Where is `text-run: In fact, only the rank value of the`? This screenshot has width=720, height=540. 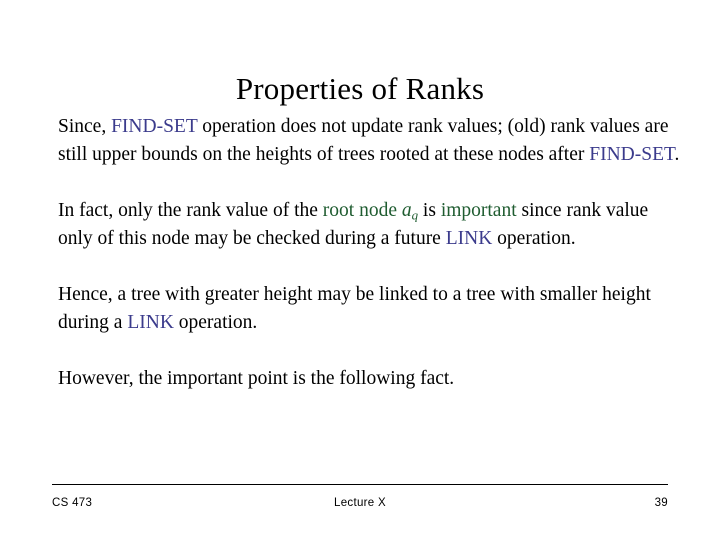 text-run: In fact, only the rank value of the is located at coordinates (190, 210).